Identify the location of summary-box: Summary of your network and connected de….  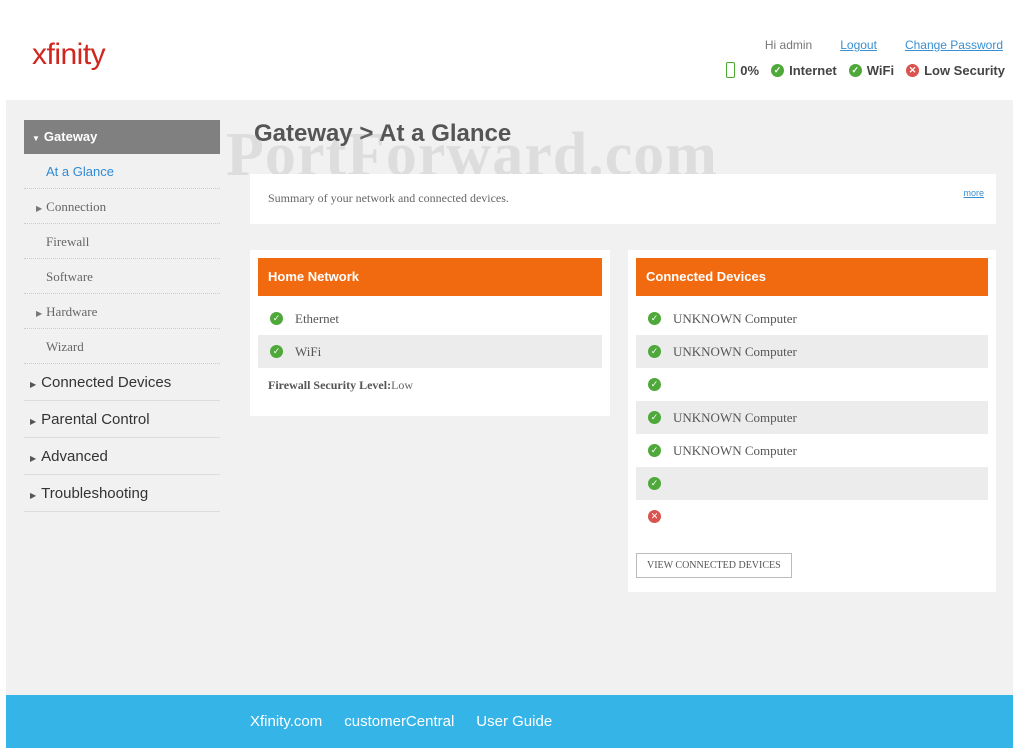
(623, 199).